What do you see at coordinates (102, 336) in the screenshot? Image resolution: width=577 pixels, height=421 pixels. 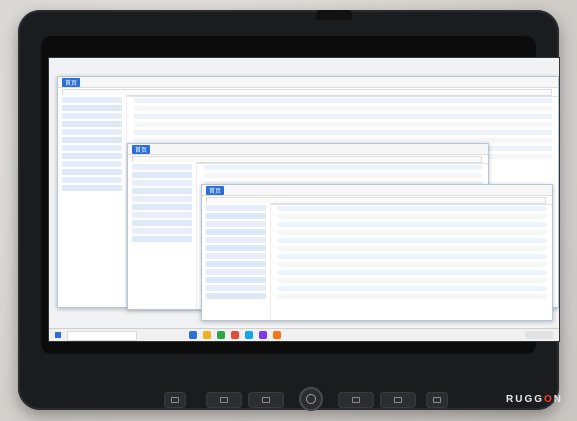 I see `taskbar-search-input` at bounding box center [102, 336].